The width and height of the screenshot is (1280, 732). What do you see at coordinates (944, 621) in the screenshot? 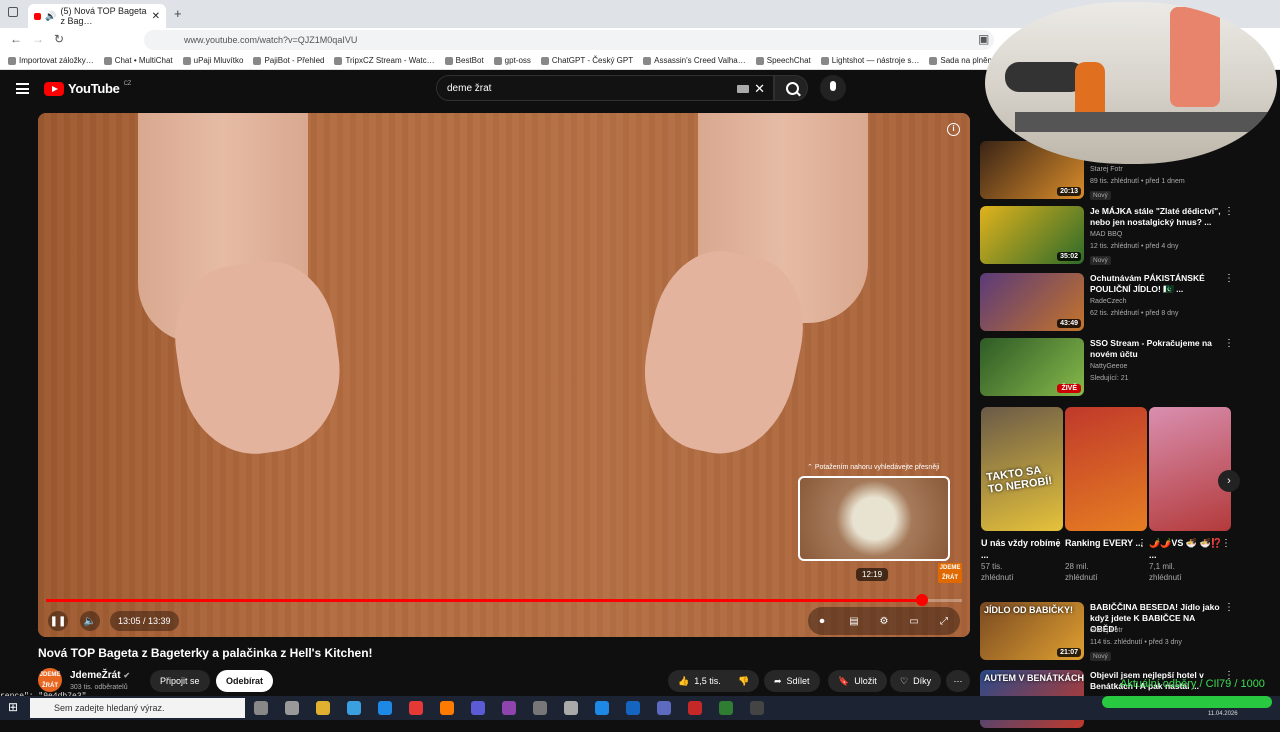
I see `fullscreen-icon: ⤢` at bounding box center [944, 621].